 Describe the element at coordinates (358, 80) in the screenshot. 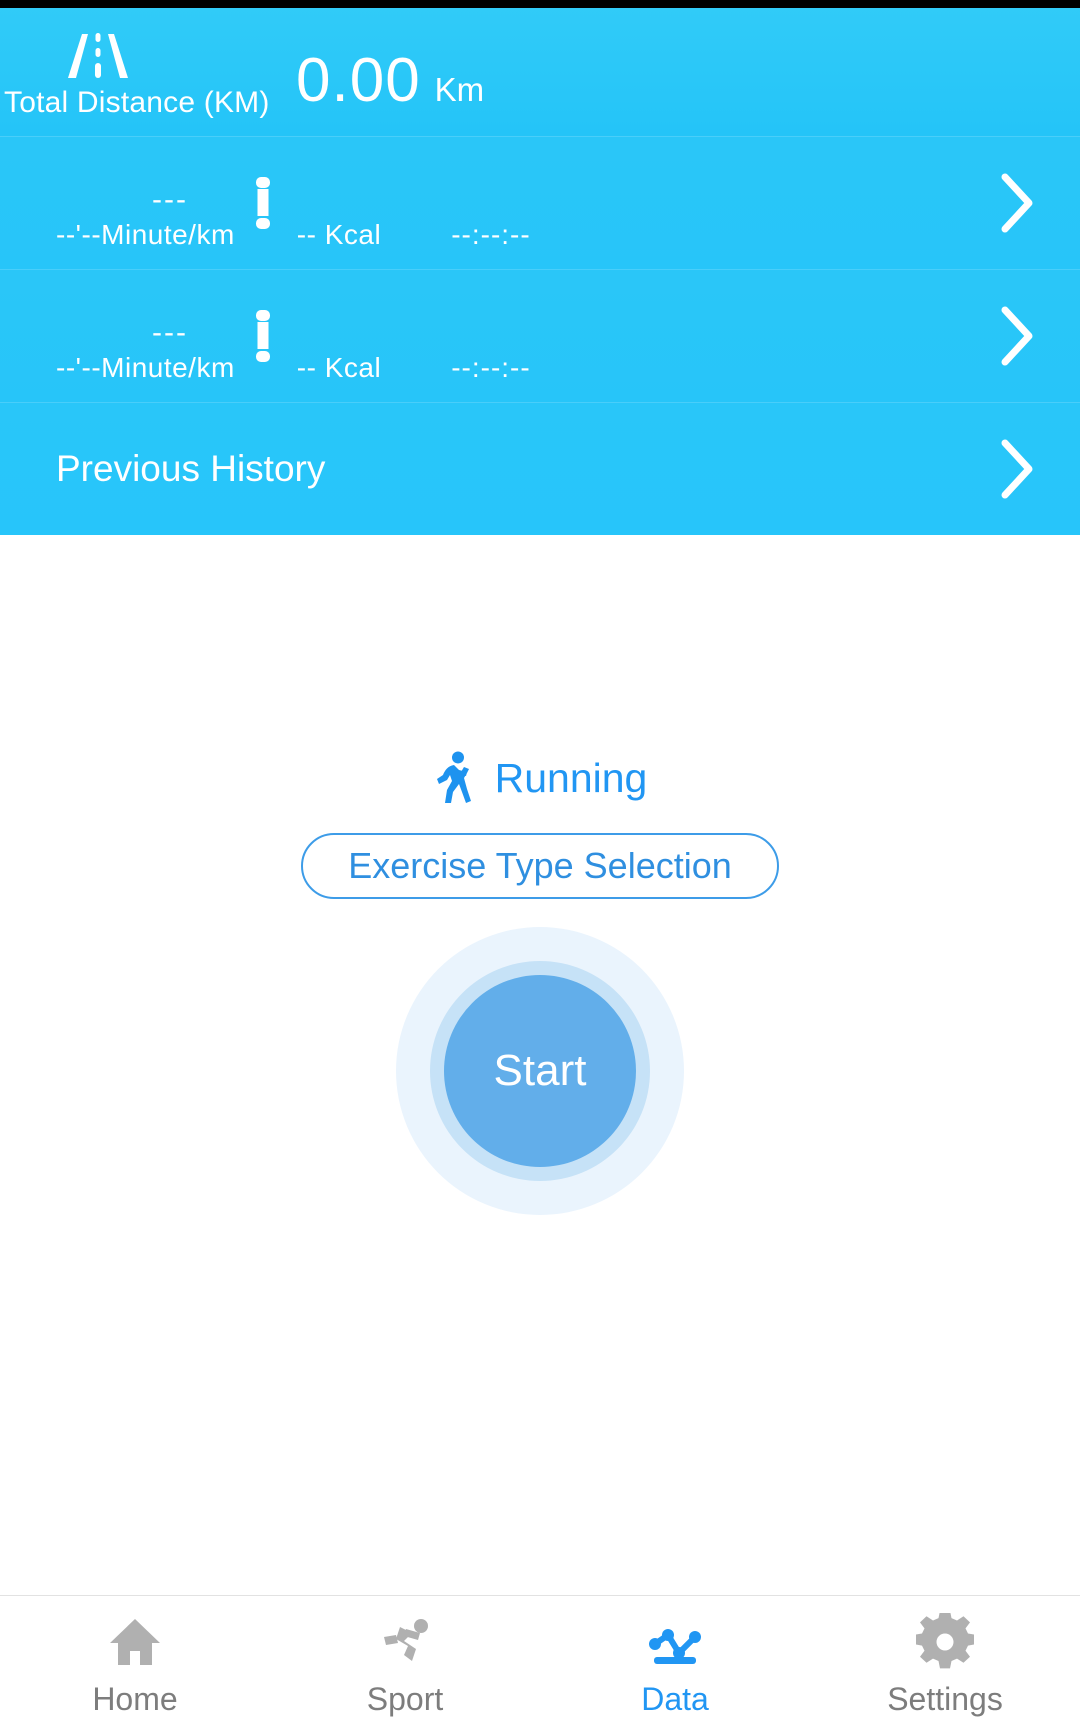

I see `total-distance-value: 0.00` at that location.